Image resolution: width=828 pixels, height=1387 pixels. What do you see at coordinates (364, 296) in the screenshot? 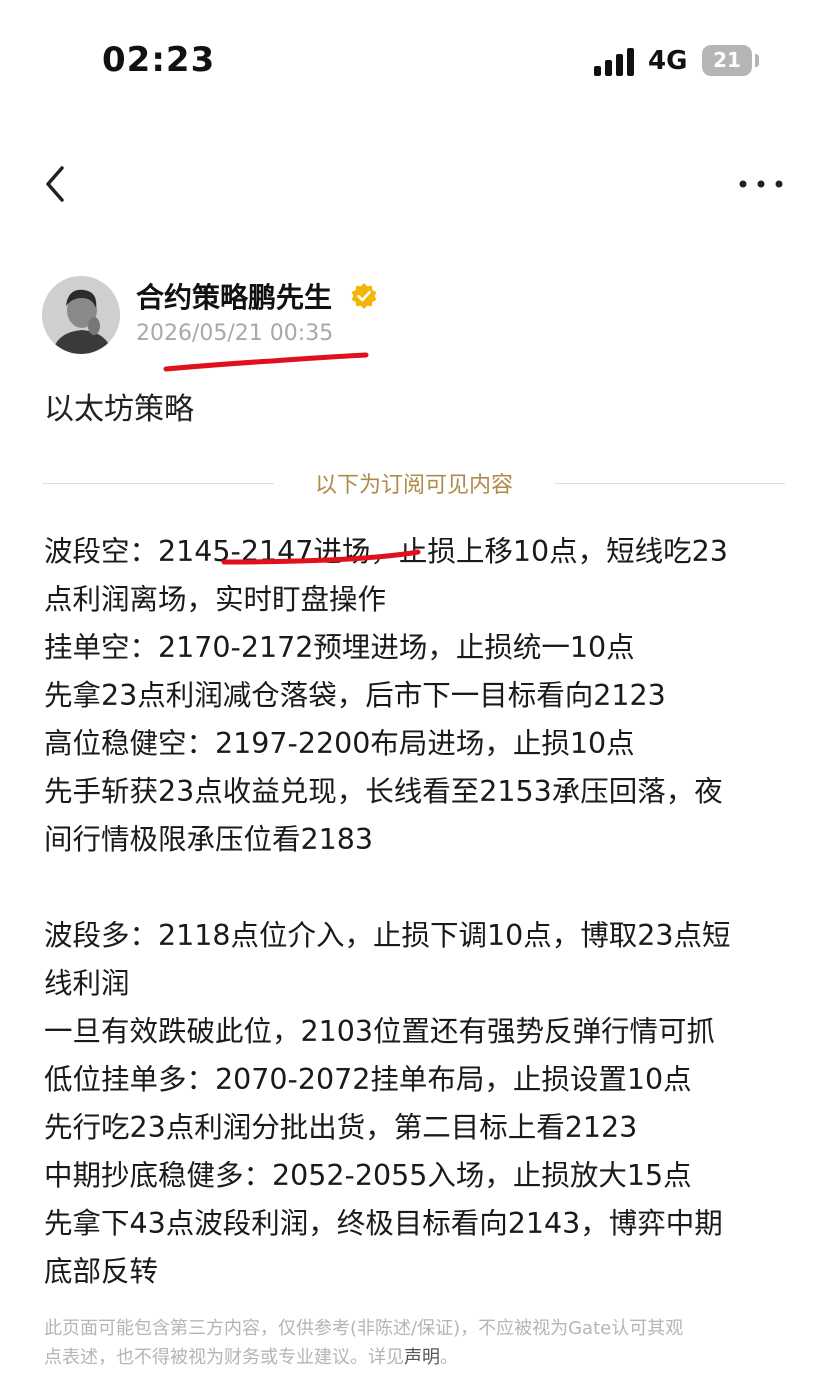
I see `verified-badge-icon` at bounding box center [364, 296].